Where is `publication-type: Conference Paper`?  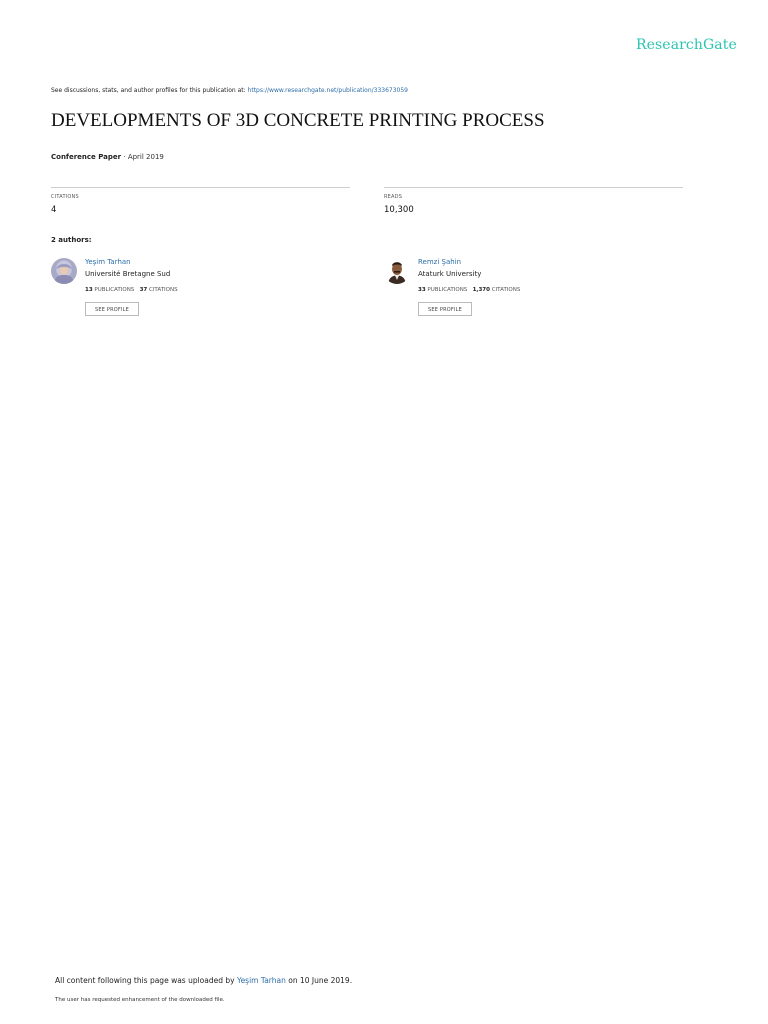 publication-type: Conference Paper is located at coordinates (86, 157).